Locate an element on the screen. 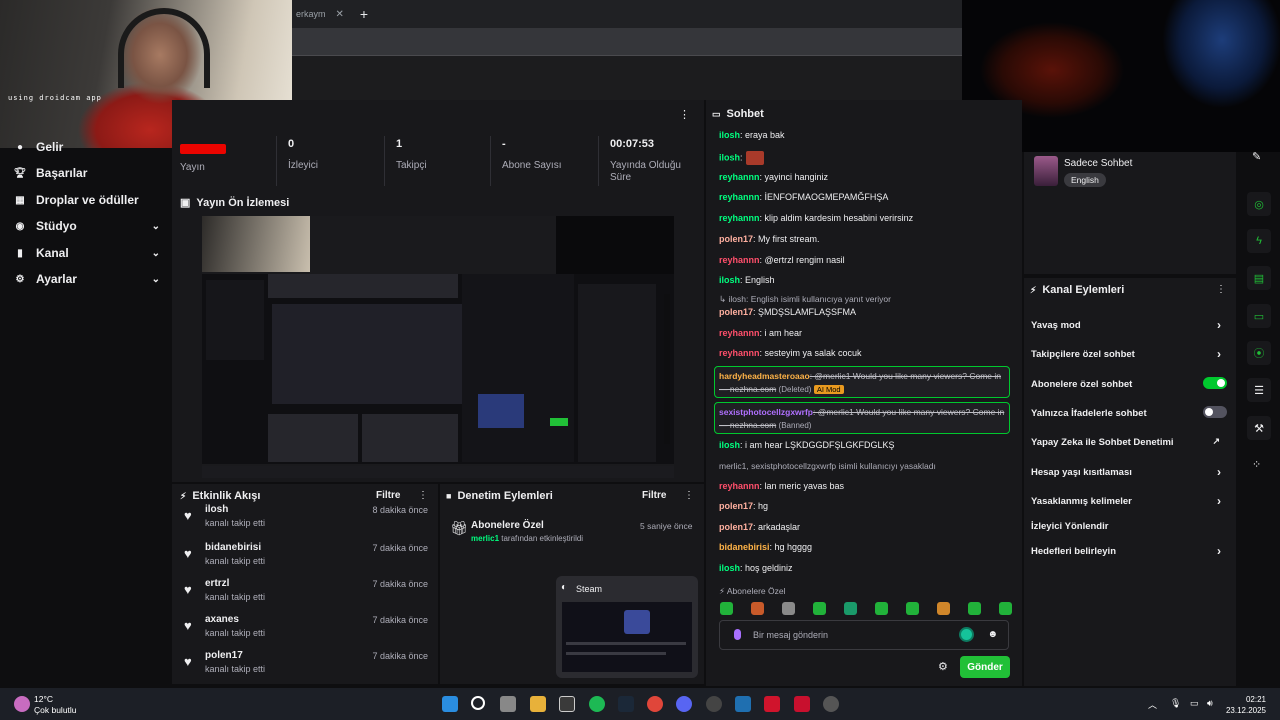  chat-username: hardyheadmasteroaao is located at coordinates (764, 376).